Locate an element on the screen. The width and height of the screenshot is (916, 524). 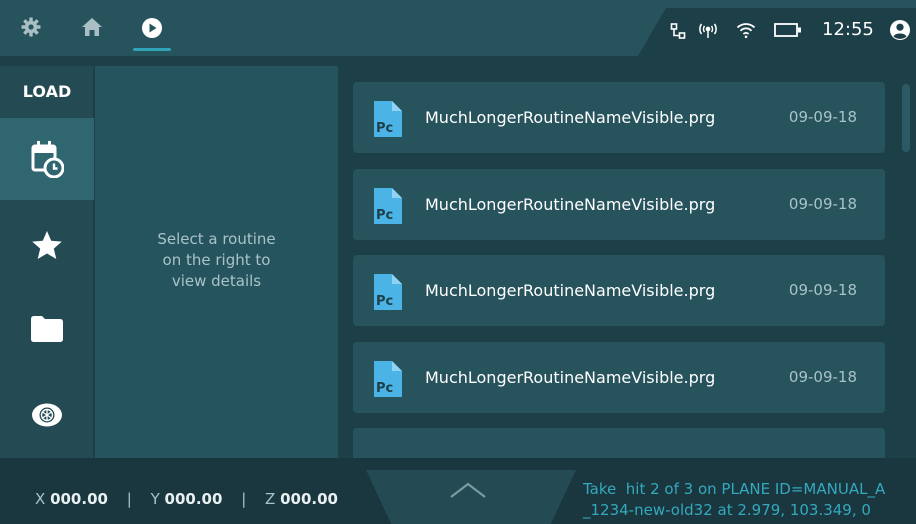
wifi-icon is located at coordinates (746, 30).